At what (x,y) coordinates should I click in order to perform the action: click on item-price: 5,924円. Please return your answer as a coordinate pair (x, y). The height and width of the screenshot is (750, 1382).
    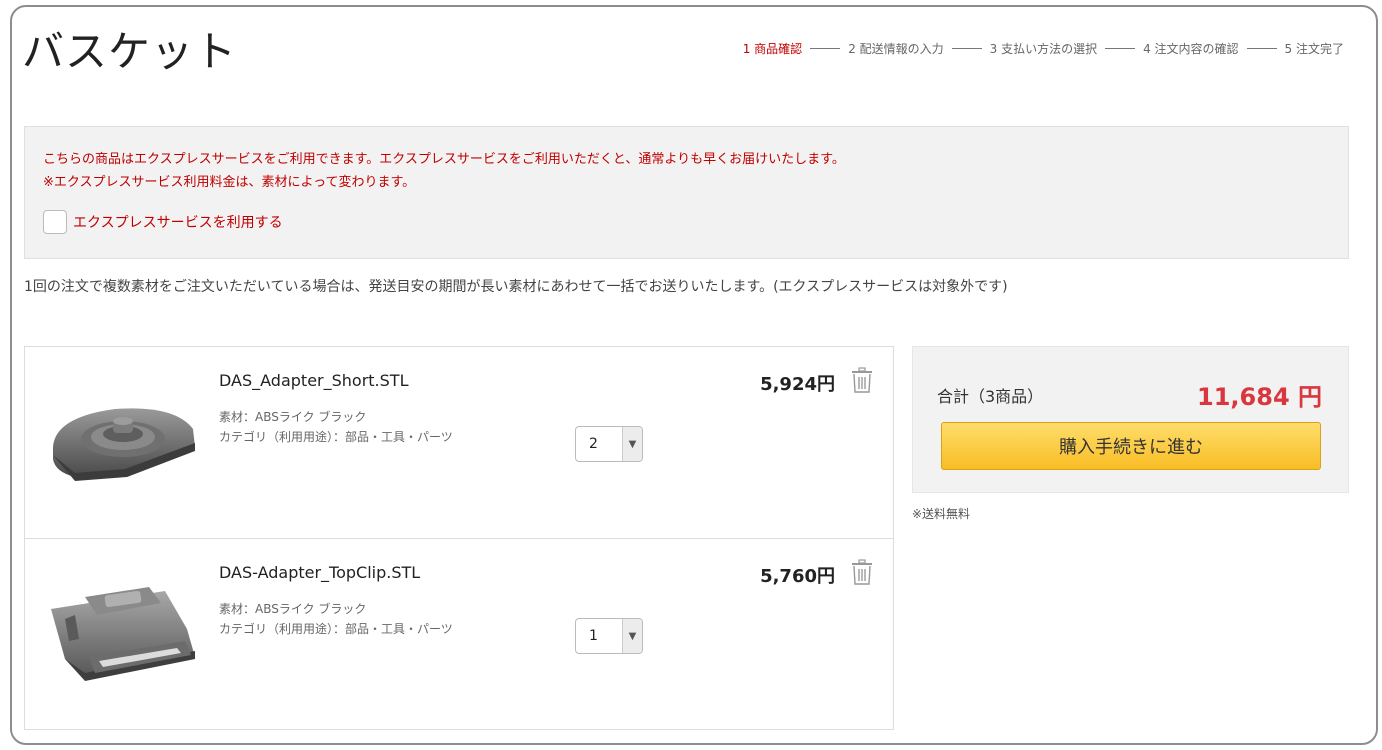
    Looking at the image, I should click on (797, 384).